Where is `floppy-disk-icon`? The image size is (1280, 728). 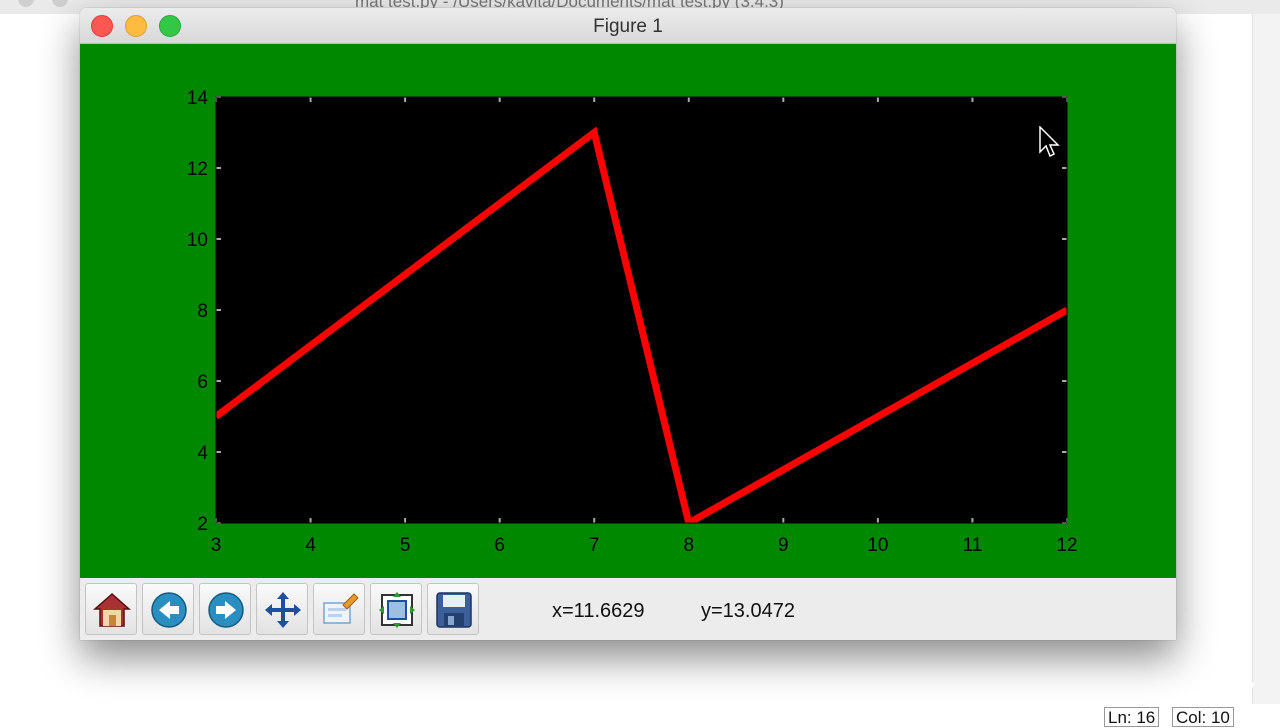
floppy-disk-icon is located at coordinates (454, 610).